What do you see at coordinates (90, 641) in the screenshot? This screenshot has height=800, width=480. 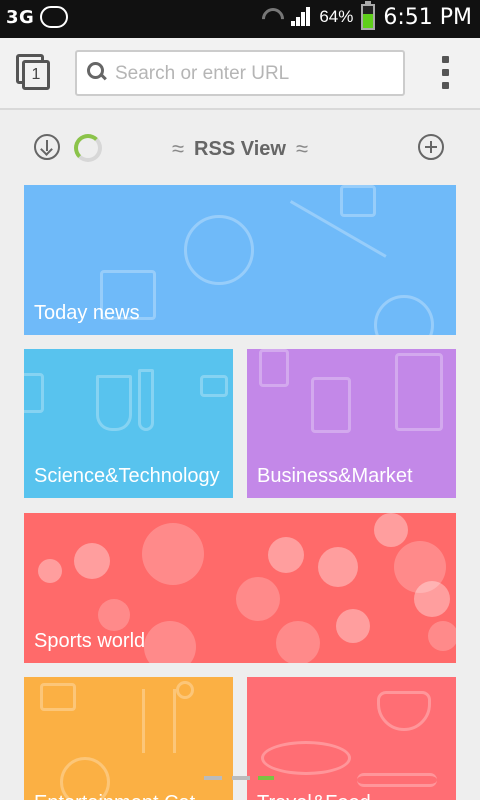 I see `tile-label: Sports world` at bounding box center [90, 641].